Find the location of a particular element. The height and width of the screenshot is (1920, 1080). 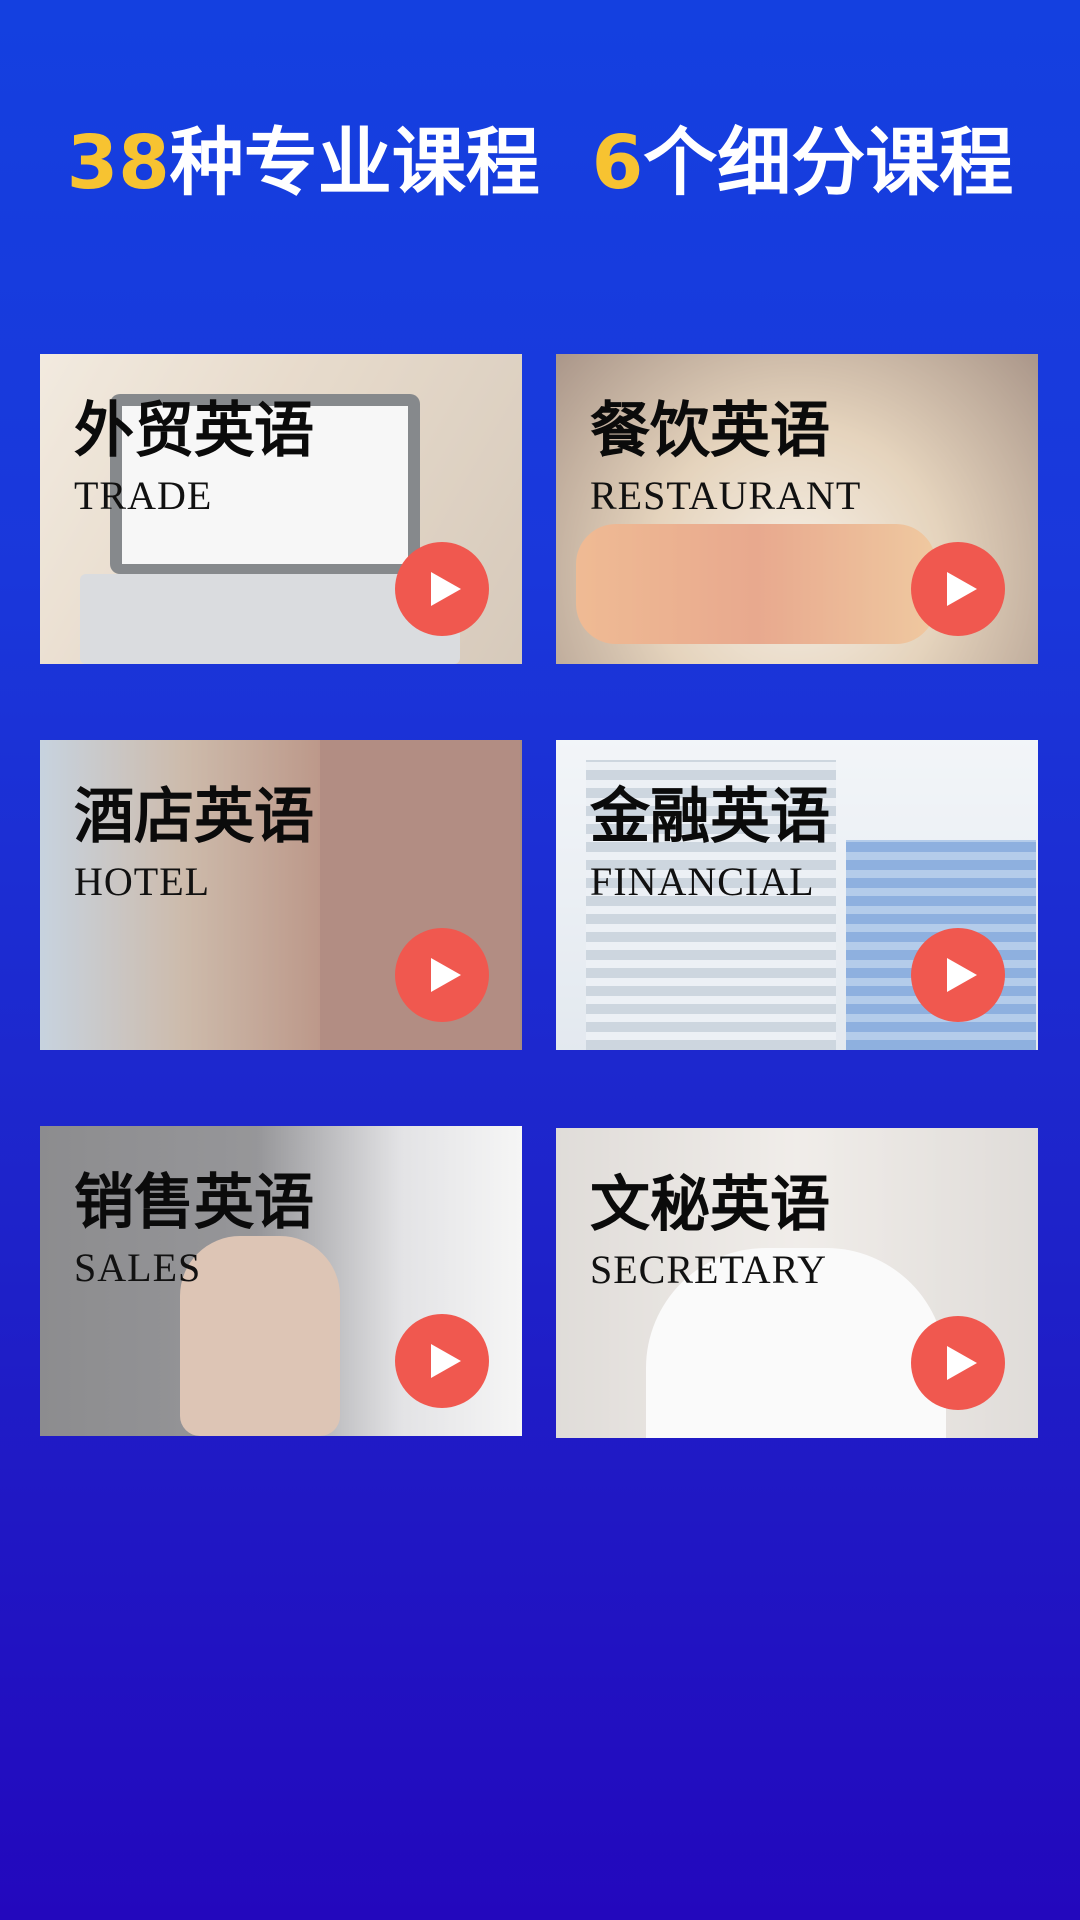

course-title-en: TRADE is located at coordinates (143, 495).